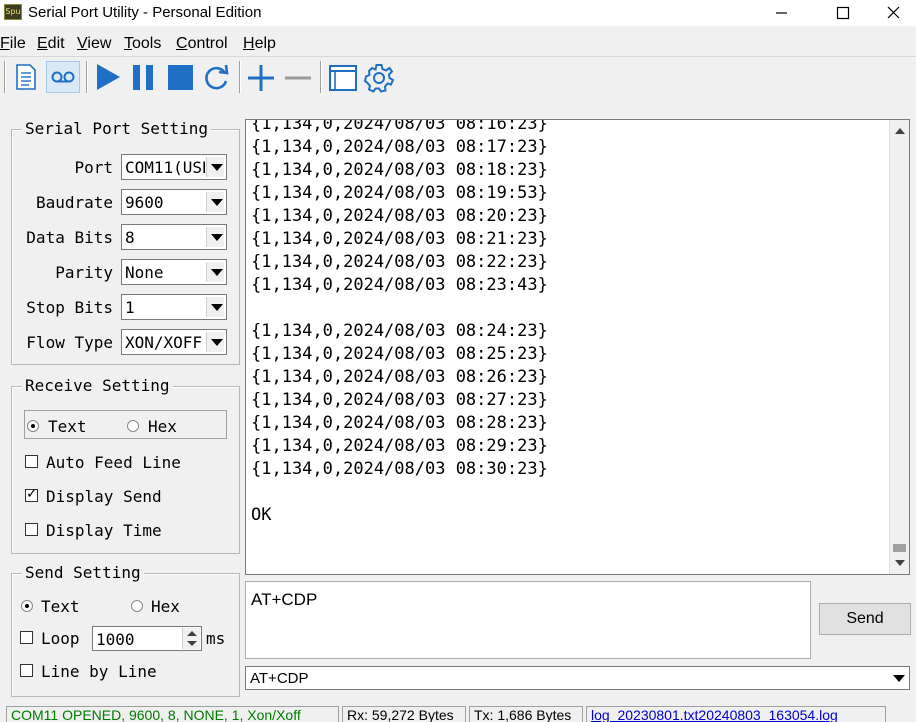  Describe the element at coordinates (399, 469) in the screenshot. I see `receive-line: {1,134,0,2024/08/03 08:30:23}` at that location.